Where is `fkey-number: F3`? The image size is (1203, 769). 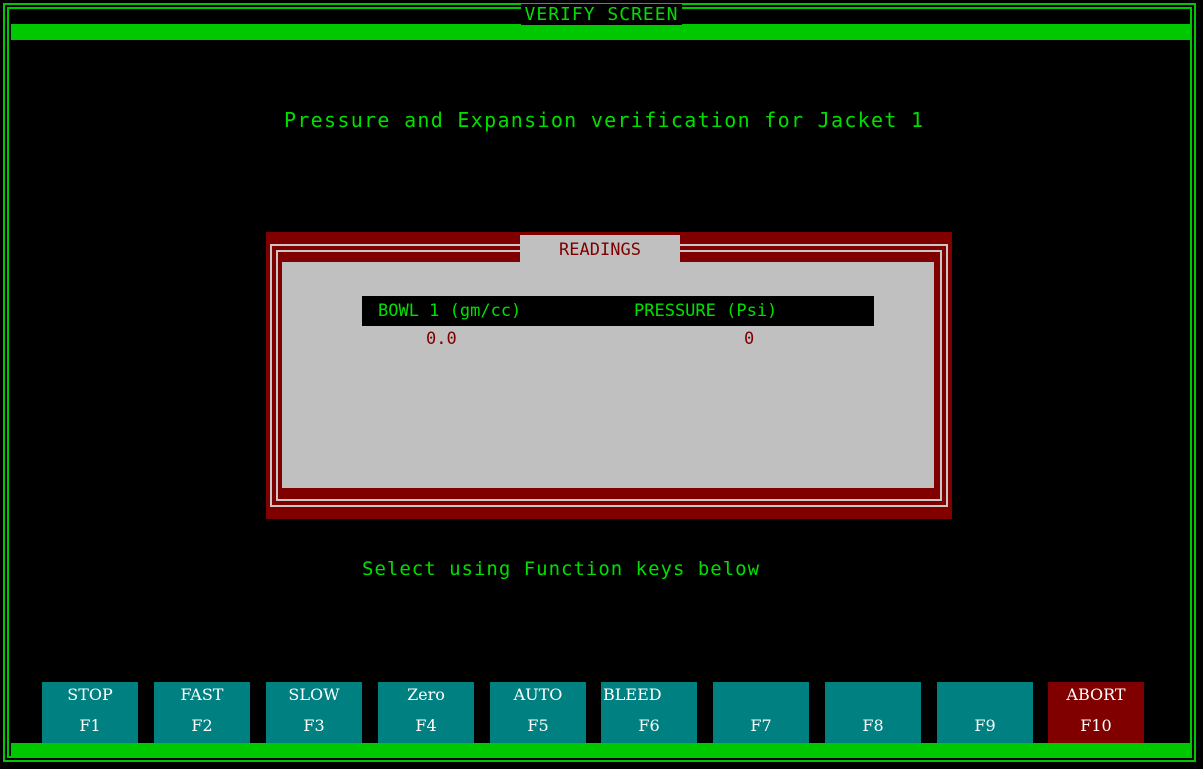
fkey-number: F3 is located at coordinates (314, 725).